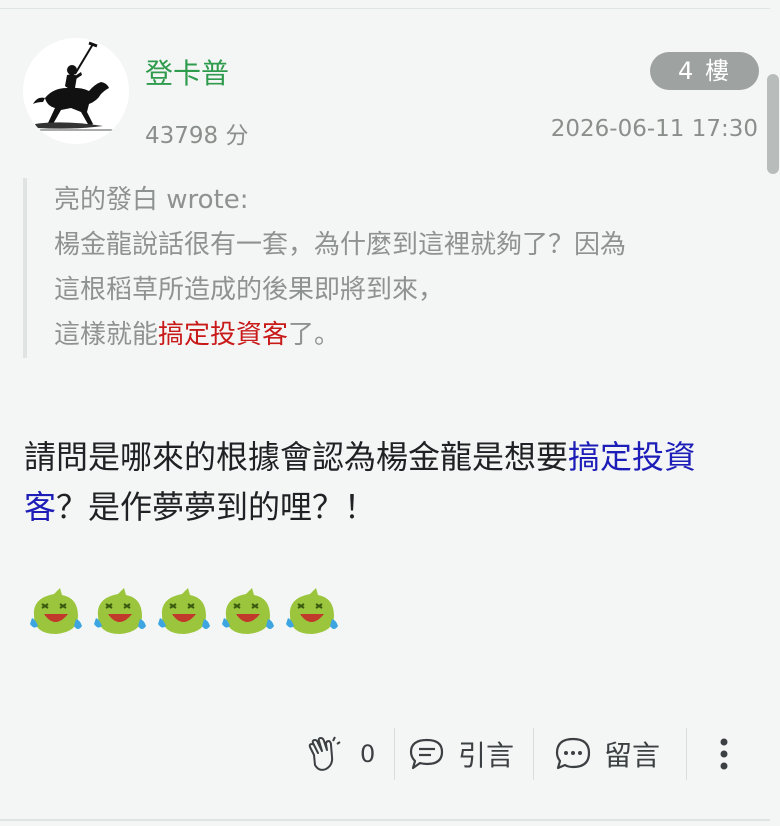 The image size is (780, 826). Describe the element at coordinates (385, 820) in the screenshot. I see `bottom-divider` at that location.